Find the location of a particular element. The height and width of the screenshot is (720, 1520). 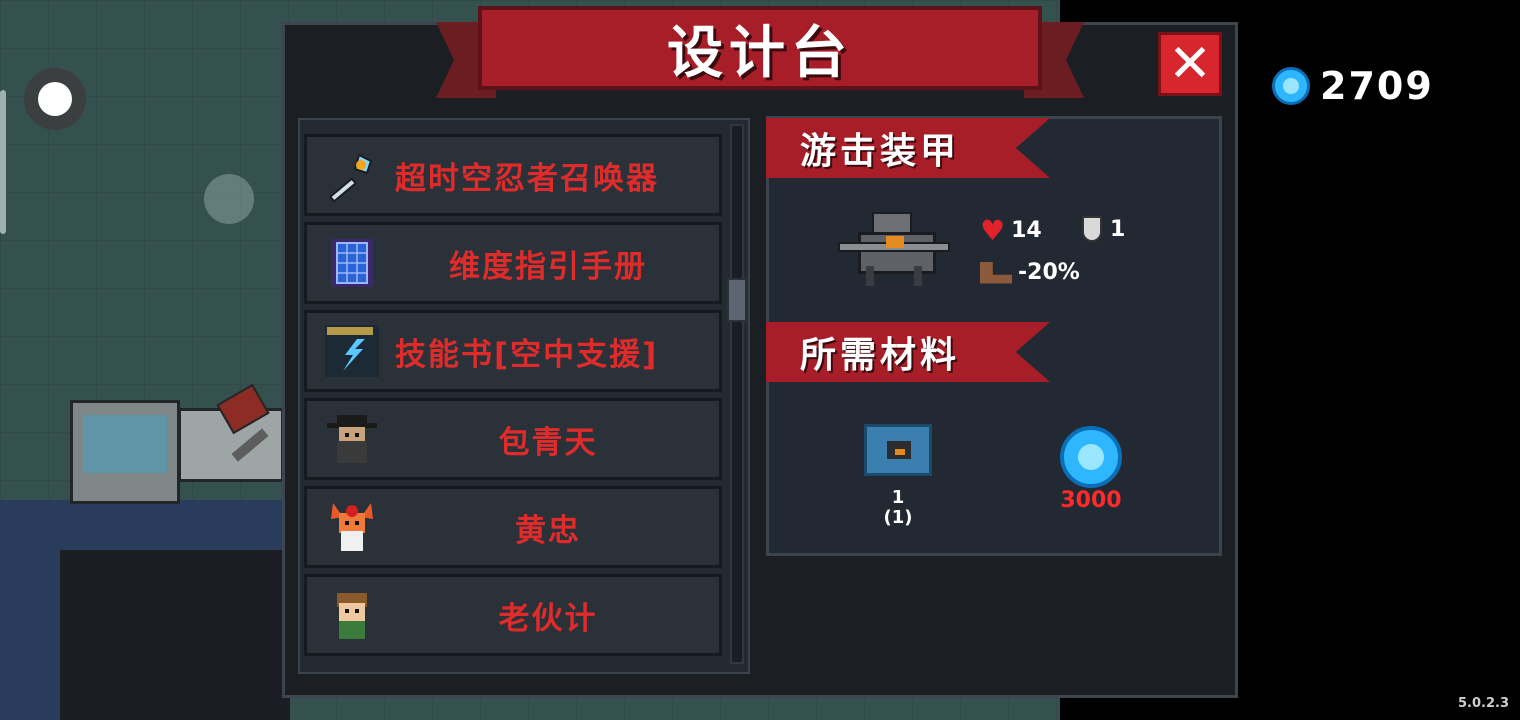

recipe-label: 技能书[空中支援] is located at coordinates (527, 354).